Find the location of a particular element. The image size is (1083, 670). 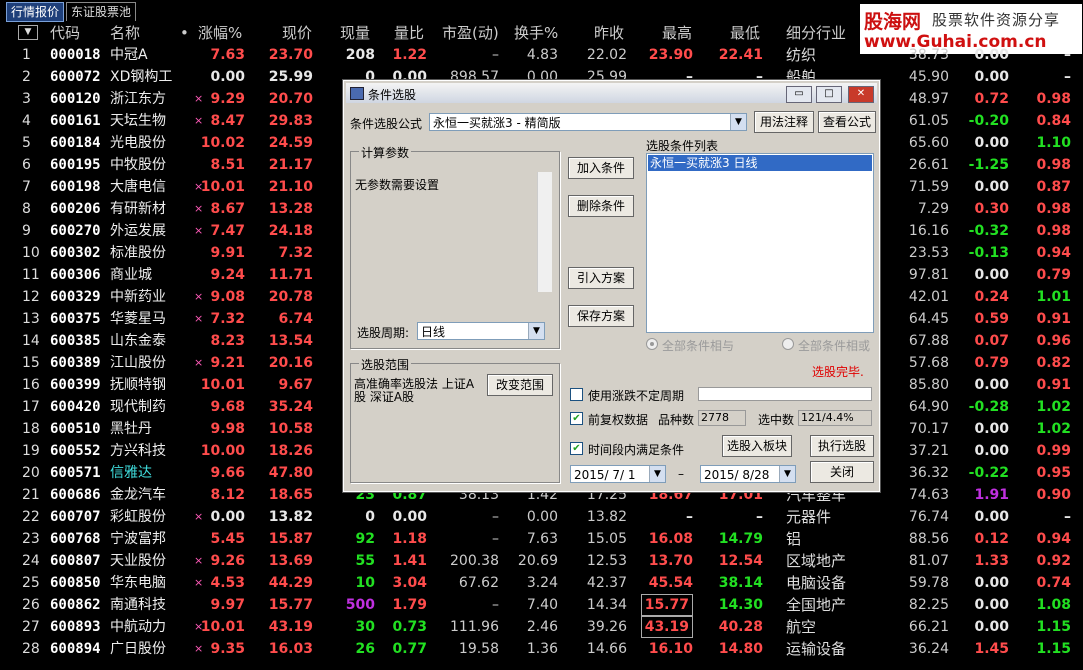

params-scrollbar is located at coordinates (544, 232).